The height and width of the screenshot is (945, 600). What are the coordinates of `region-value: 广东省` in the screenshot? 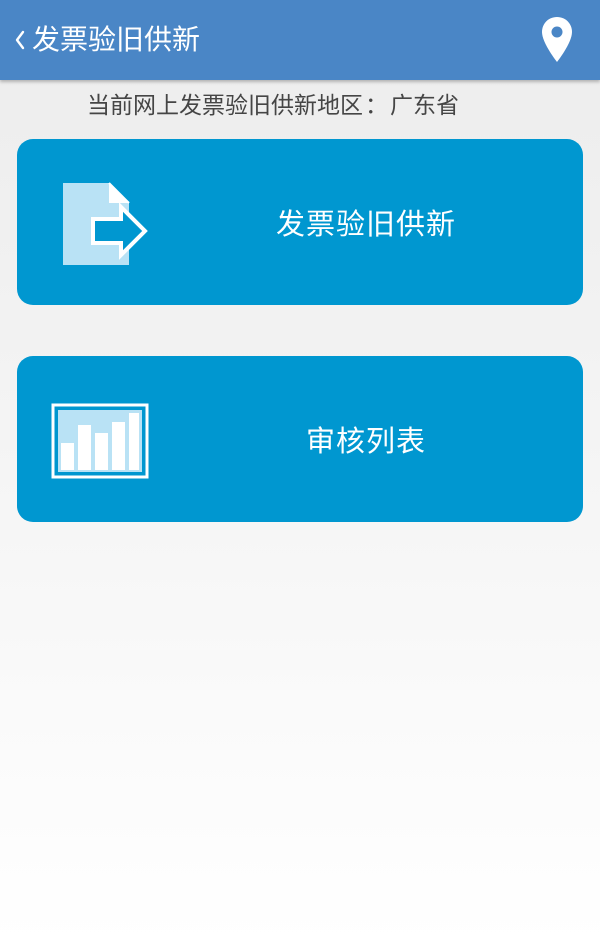 It's located at (424, 106).